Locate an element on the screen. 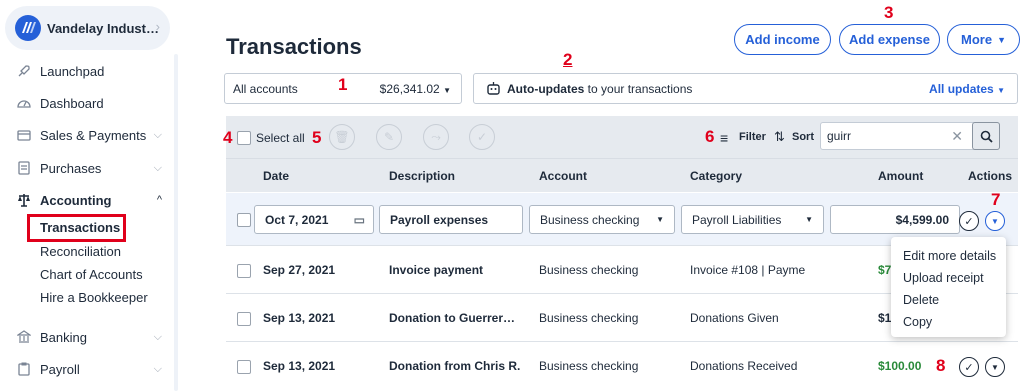 Image resolution: width=1024 pixels, height=391 pixels. bulk-edit-icon: ✎ is located at coordinates (389, 137).